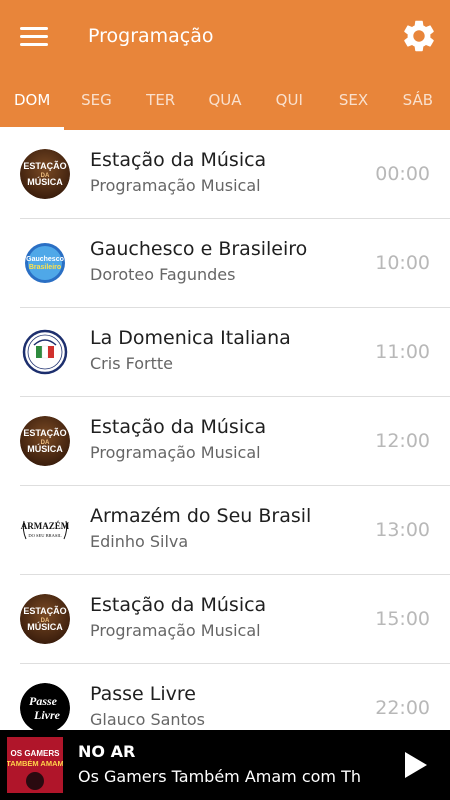 This screenshot has width=450, height=800. I want to click on tab-seg: SEG, so click(96, 105).